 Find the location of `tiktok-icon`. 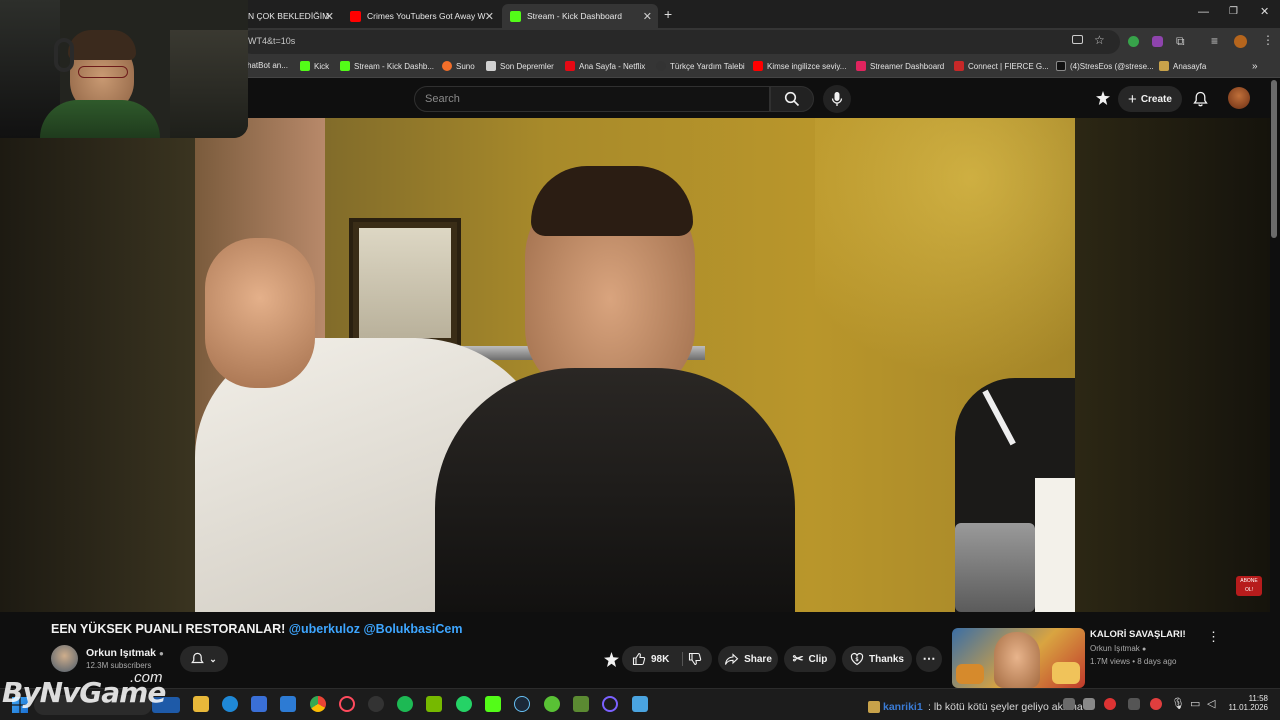

tiktok-icon is located at coordinates (1061, 66).